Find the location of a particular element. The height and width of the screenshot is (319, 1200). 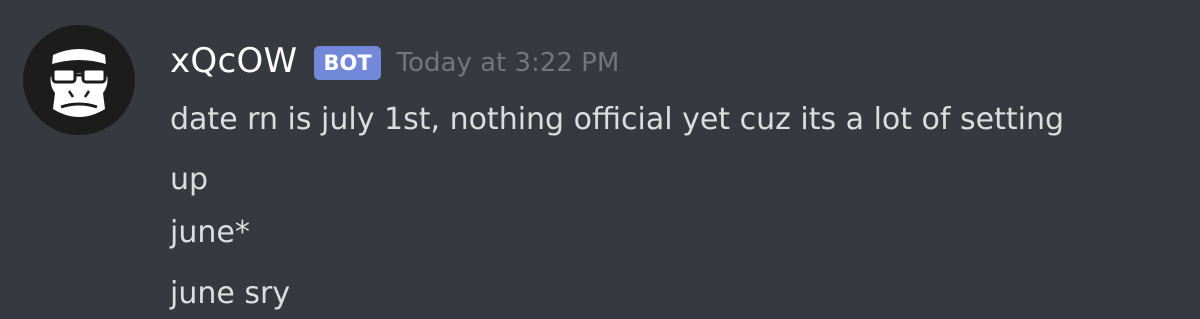

message-line: up is located at coordinates (189, 179).